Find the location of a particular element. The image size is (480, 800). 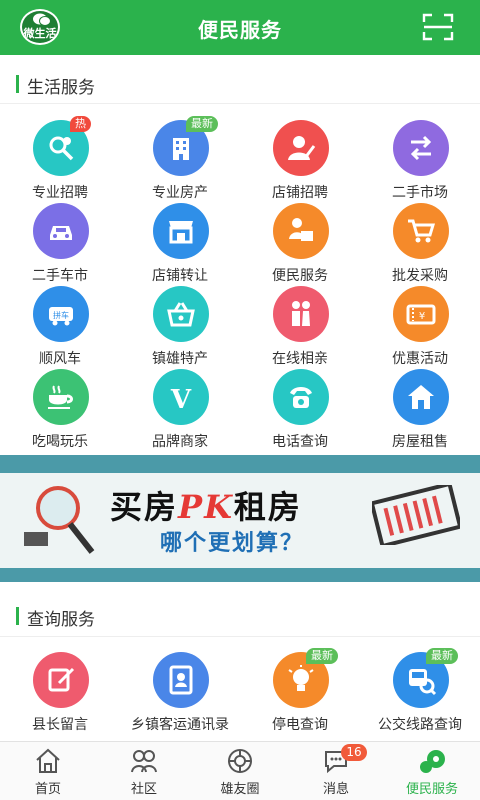

contact-book-icon is located at coordinates (181, 680).